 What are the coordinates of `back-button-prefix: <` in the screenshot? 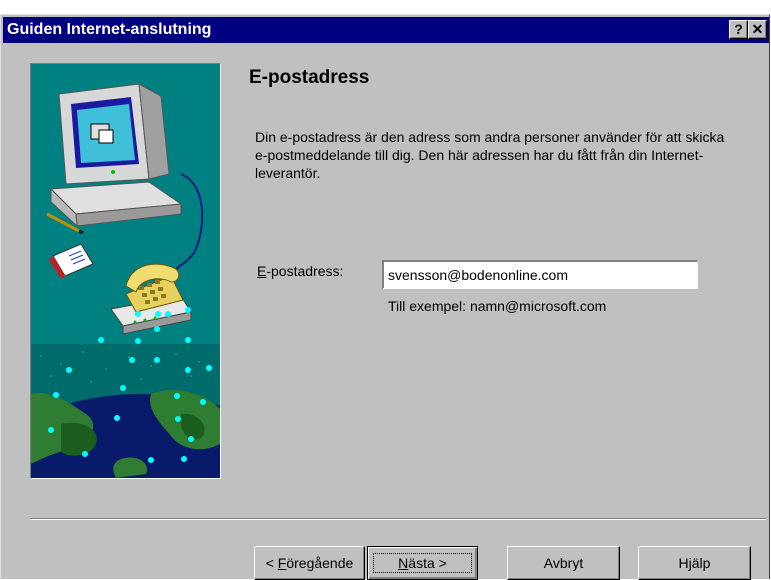 It's located at (271, 563).